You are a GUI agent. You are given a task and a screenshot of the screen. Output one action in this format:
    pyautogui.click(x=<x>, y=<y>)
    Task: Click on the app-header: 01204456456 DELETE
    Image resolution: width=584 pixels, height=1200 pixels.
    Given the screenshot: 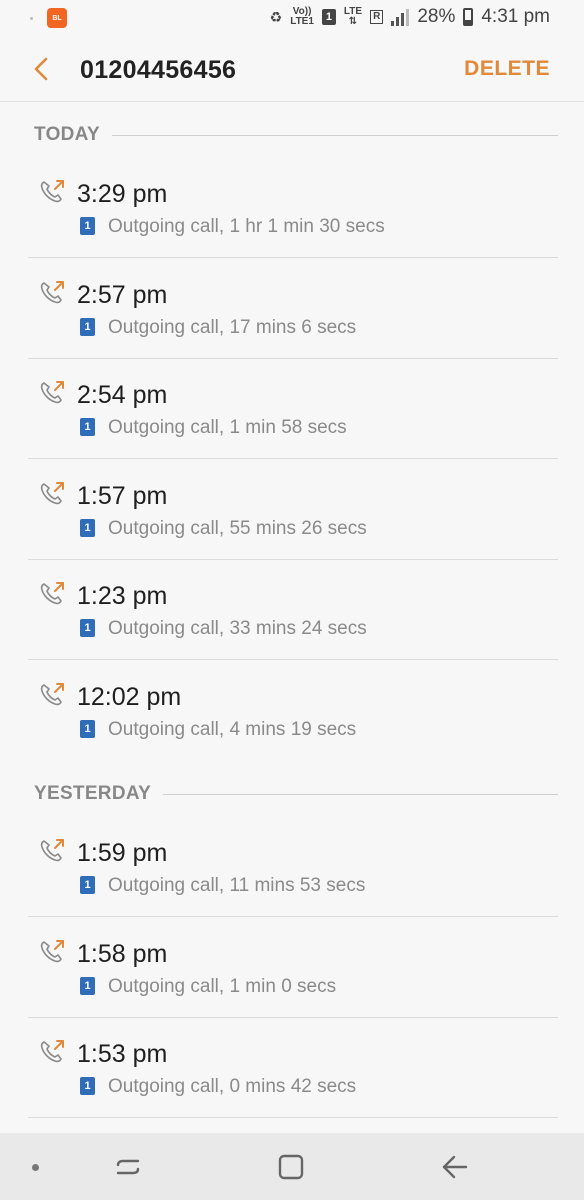 What is the action you would take?
    pyautogui.click(x=292, y=69)
    